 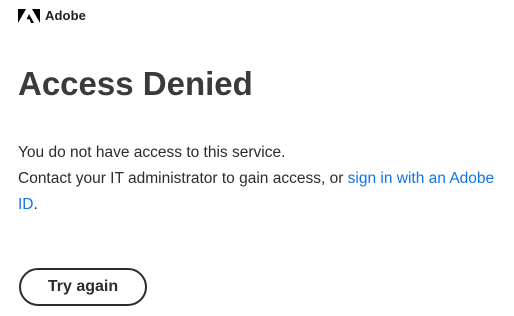 I want to click on page-title: Access Denied, so click(x=135, y=83).